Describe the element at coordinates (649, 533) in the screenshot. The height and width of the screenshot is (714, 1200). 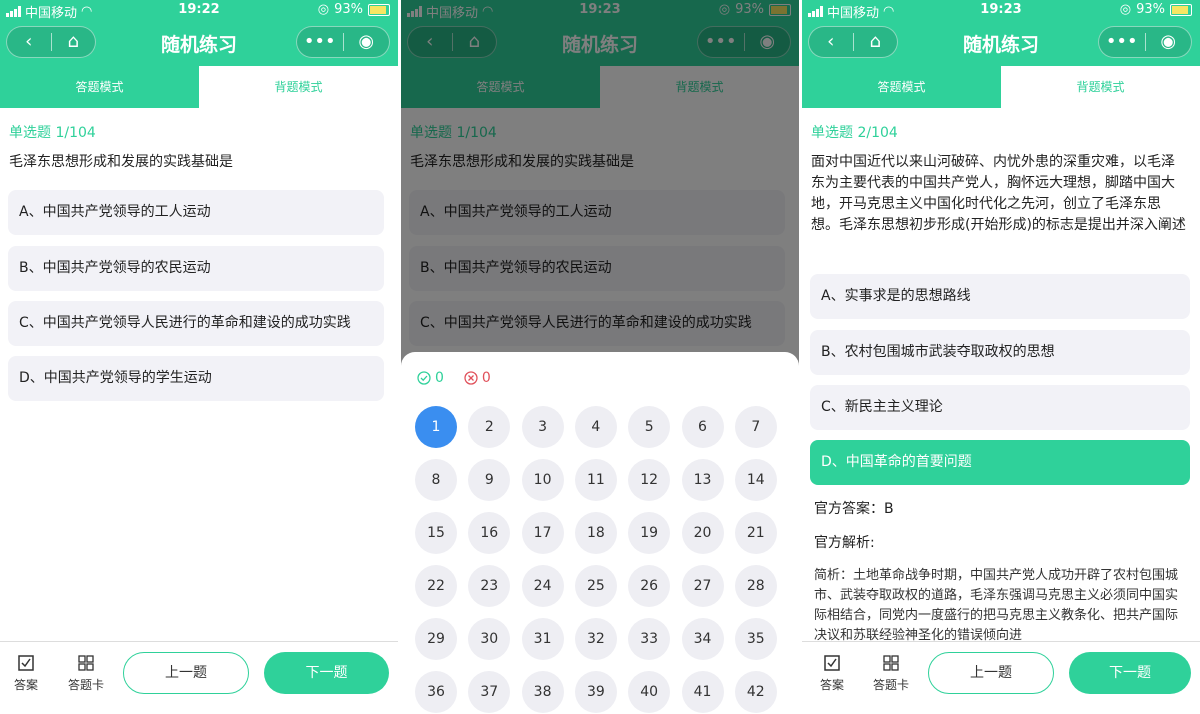
I see `question-number-cell: 19` at that location.